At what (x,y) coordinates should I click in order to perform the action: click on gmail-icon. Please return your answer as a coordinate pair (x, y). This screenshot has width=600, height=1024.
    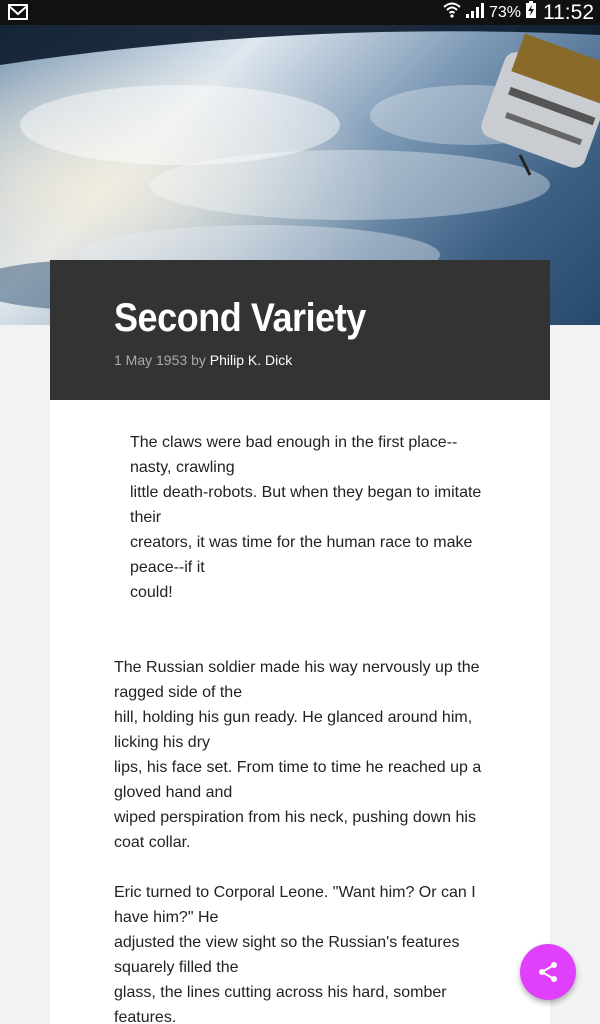
    Looking at the image, I should click on (18, 12).